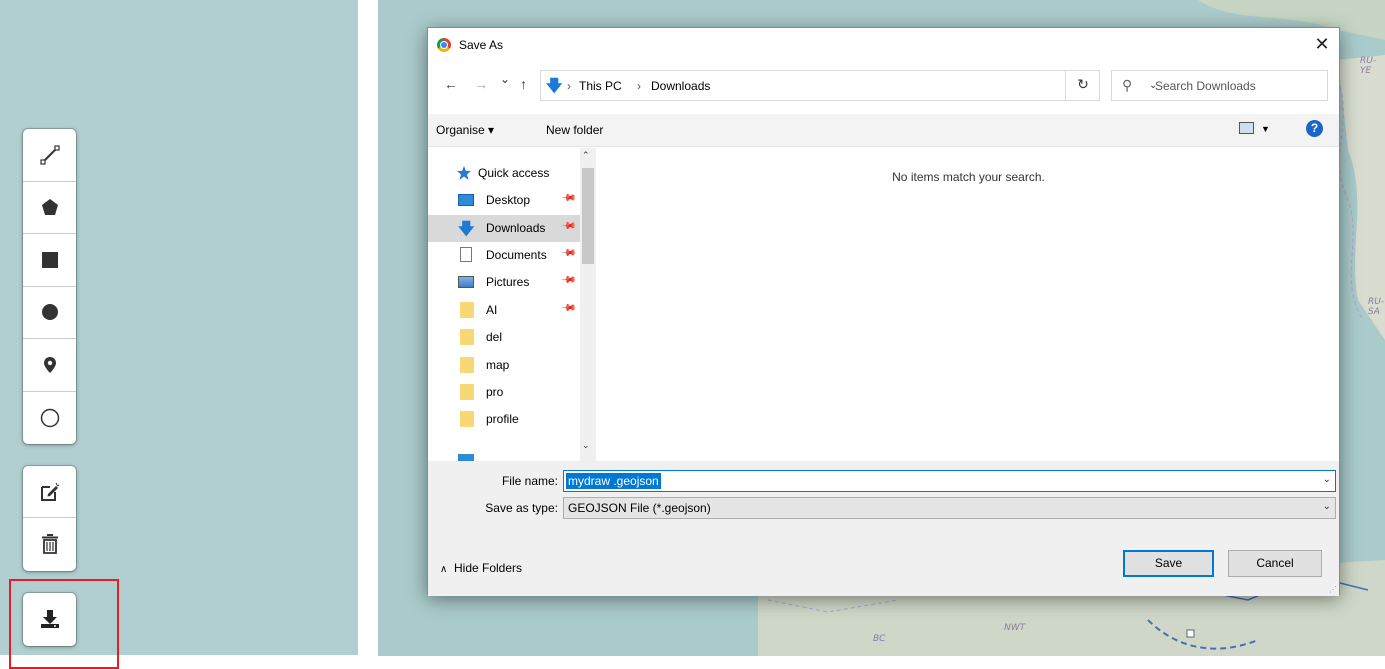  Describe the element at coordinates (505, 79) in the screenshot. I see `recent-locations-button: ⌄` at that location.